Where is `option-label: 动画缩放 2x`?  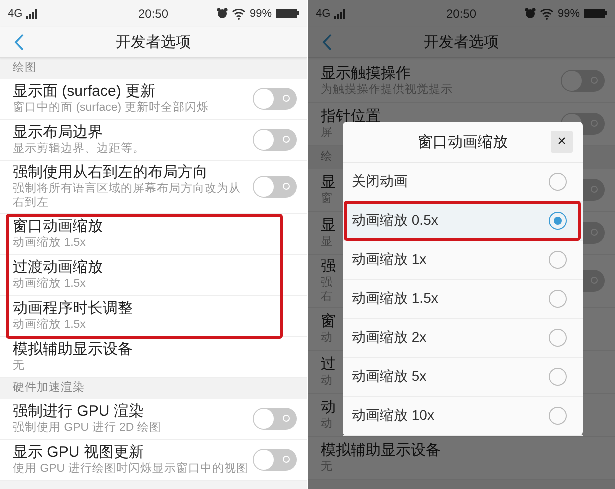 option-label: 动画缩放 2x is located at coordinates (450, 338).